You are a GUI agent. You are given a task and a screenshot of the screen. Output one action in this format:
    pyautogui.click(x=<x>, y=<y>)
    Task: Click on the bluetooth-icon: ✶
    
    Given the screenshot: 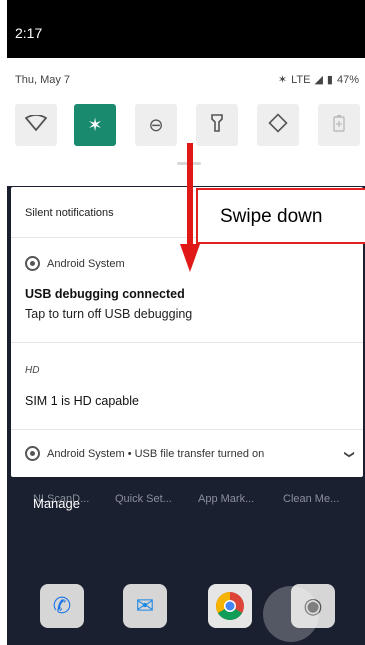 What is the action you would take?
    pyautogui.click(x=95, y=124)
    